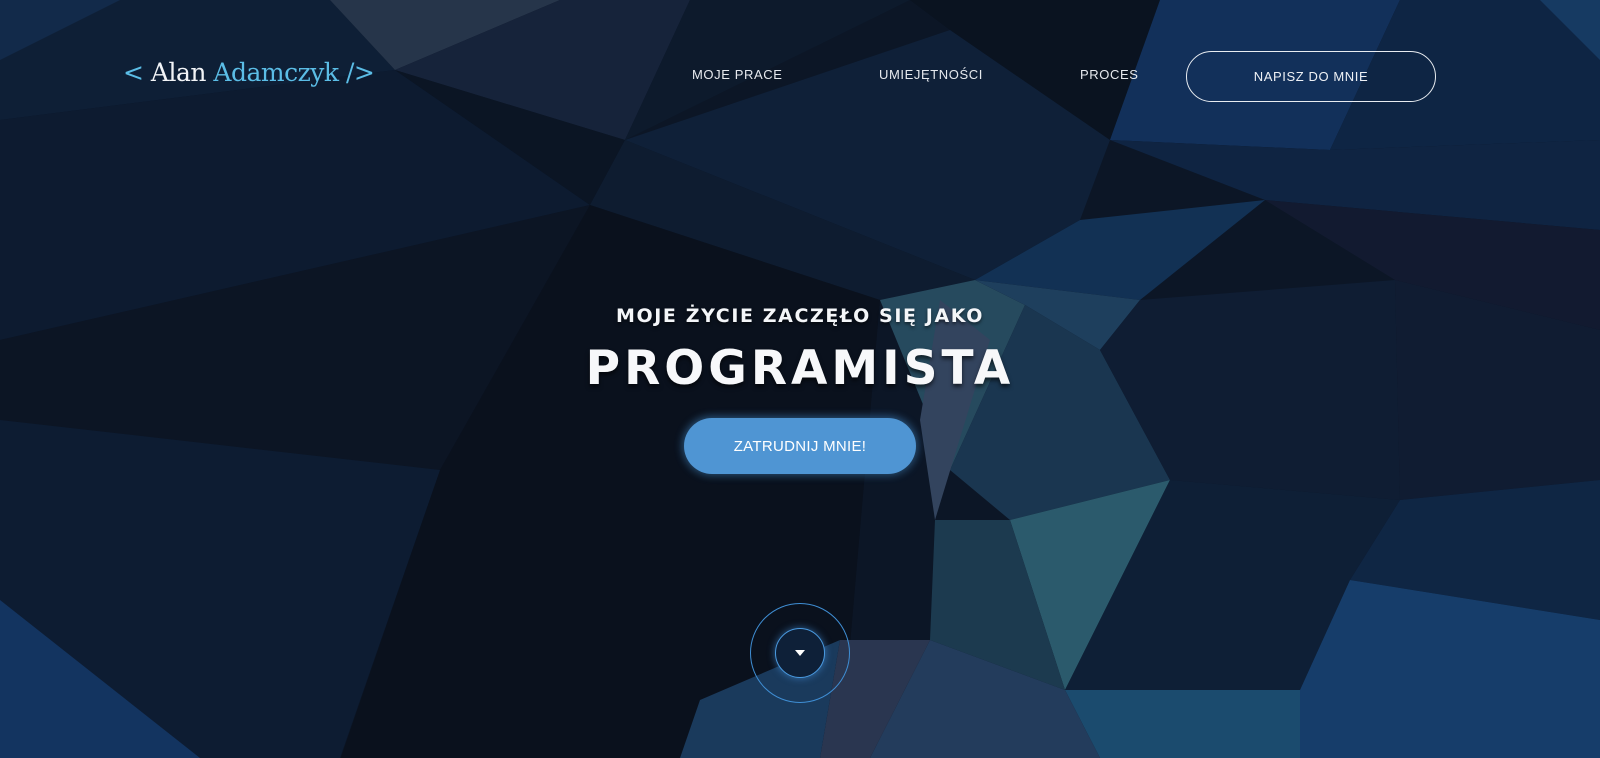 This screenshot has width=1600, height=758. Describe the element at coordinates (800, 316) in the screenshot. I see `hero-subtitle: MOJE ŻYCIE ZACZĘŁO SIĘ JAKO` at that location.